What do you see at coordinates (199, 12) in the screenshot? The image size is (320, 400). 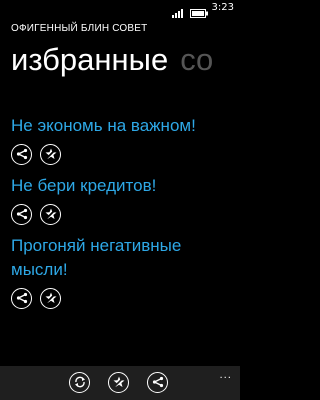 I see `battery-icon` at bounding box center [199, 12].